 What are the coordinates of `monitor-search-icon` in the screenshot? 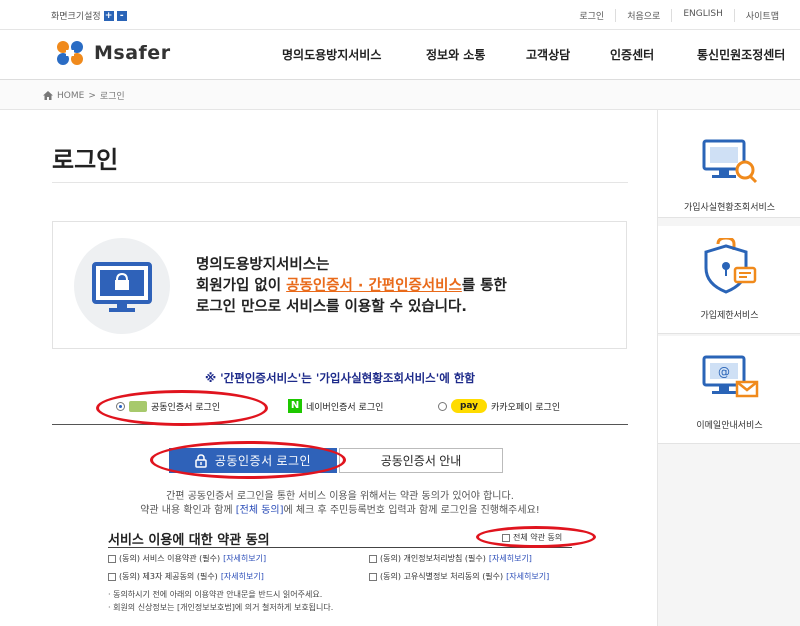 It's located at (729, 161).